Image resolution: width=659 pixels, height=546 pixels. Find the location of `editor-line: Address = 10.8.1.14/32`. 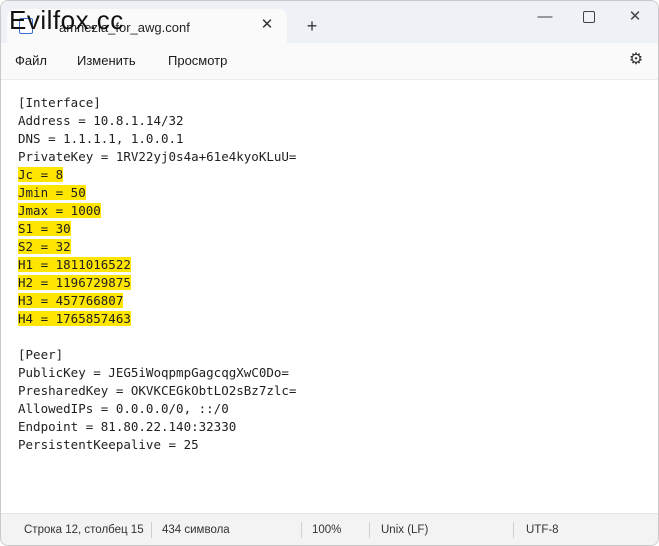

editor-line: Address = 10.8.1.14/32 is located at coordinates (157, 121).